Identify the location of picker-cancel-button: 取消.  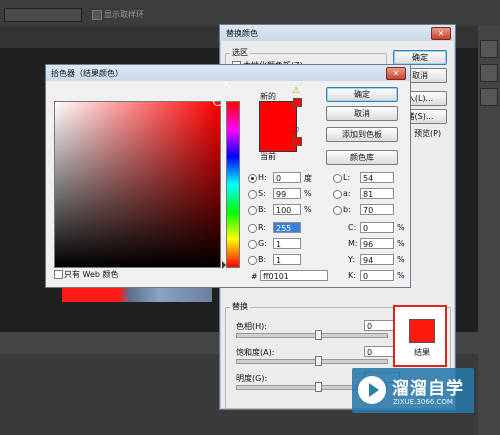
(362, 113).